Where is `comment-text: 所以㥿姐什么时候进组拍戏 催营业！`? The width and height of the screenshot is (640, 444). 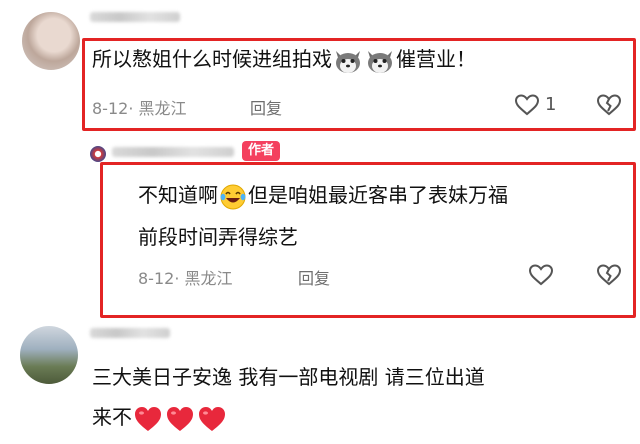 comment-text: 所以㥿姐什么时候进组拍戏 催营业！ is located at coordinates (284, 59).